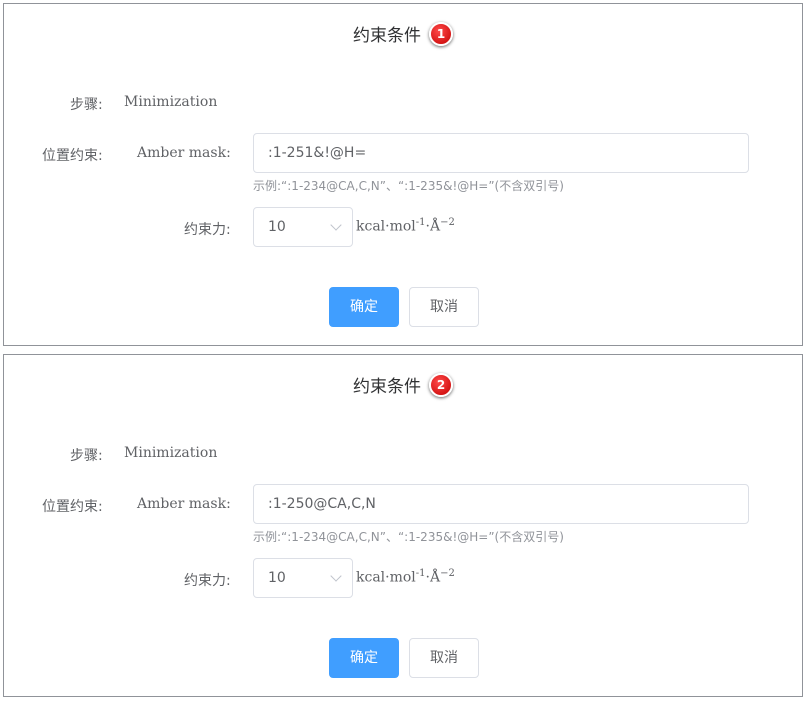 The height and width of the screenshot is (702, 808). What do you see at coordinates (441, 385) in the screenshot?
I see `step-badge: 2` at bounding box center [441, 385].